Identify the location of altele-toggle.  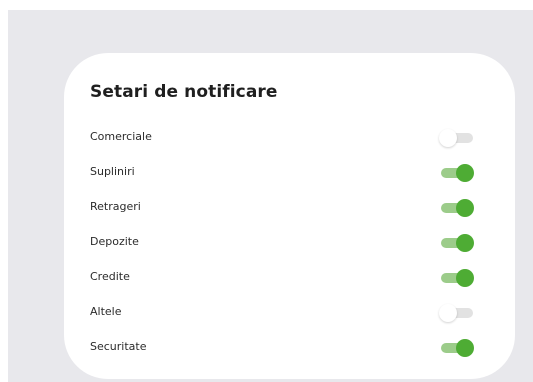
(457, 313).